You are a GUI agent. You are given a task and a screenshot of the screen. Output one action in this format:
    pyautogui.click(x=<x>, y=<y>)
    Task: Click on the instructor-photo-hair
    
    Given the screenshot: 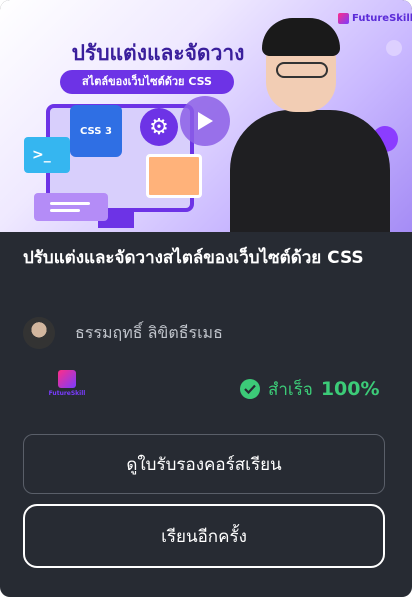 What is the action you would take?
    pyautogui.click(x=301, y=37)
    